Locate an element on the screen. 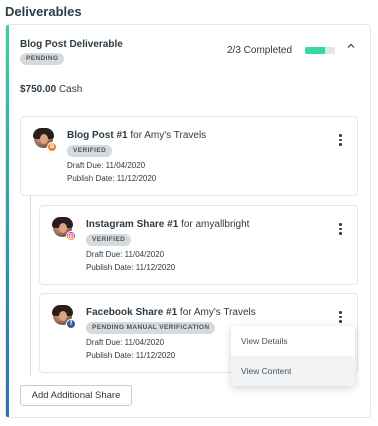 Image resolution: width=378 pixels, height=426 pixels. progress-bar is located at coordinates (320, 50).